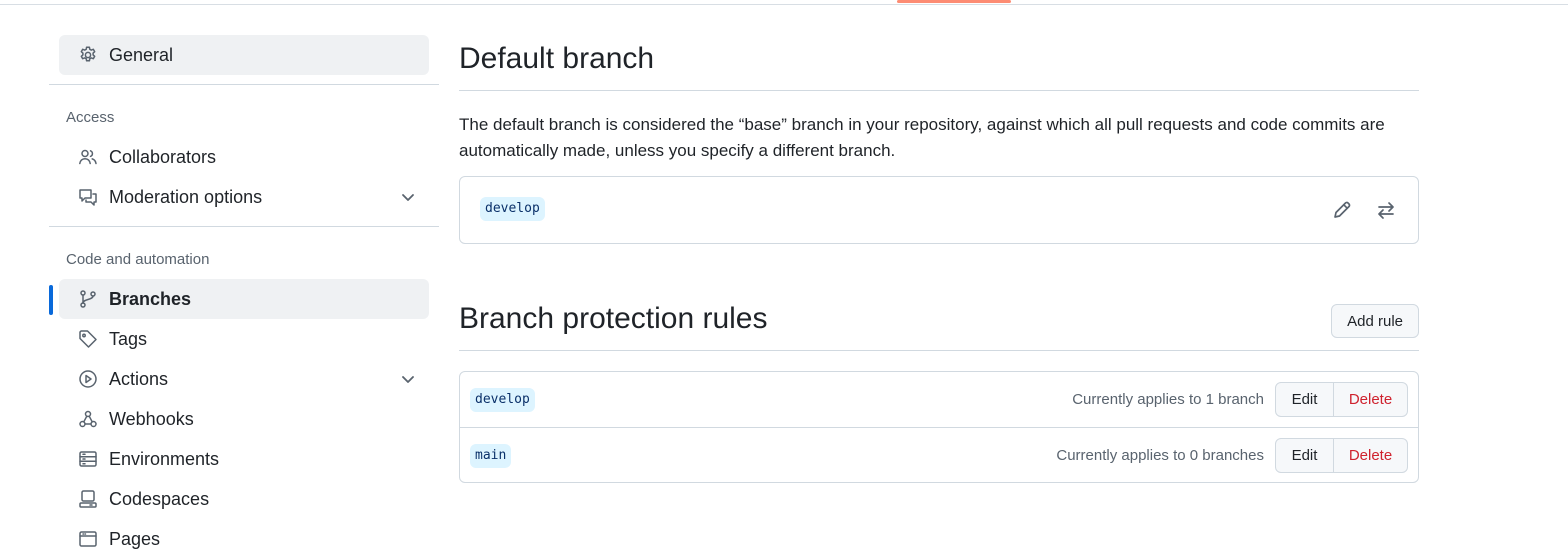 This screenshot has height=560, width=1568. I want to click on sidebar-item-label: Actions, so click(139, 378).